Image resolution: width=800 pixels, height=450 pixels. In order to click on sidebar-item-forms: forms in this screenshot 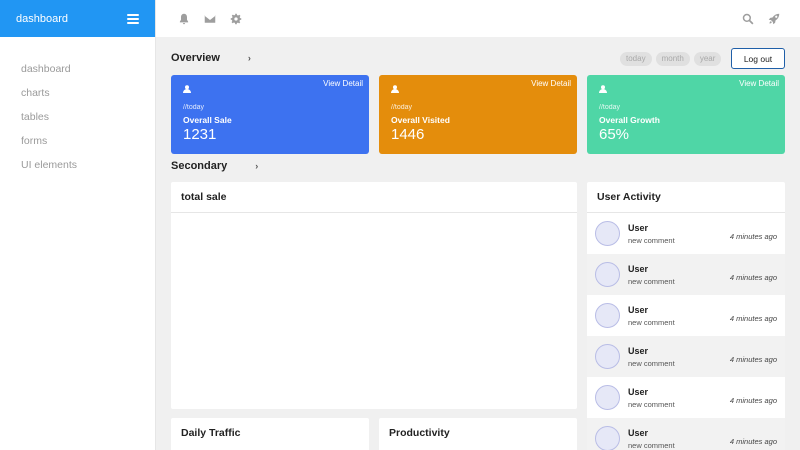, I will do `click(77, 141)`.